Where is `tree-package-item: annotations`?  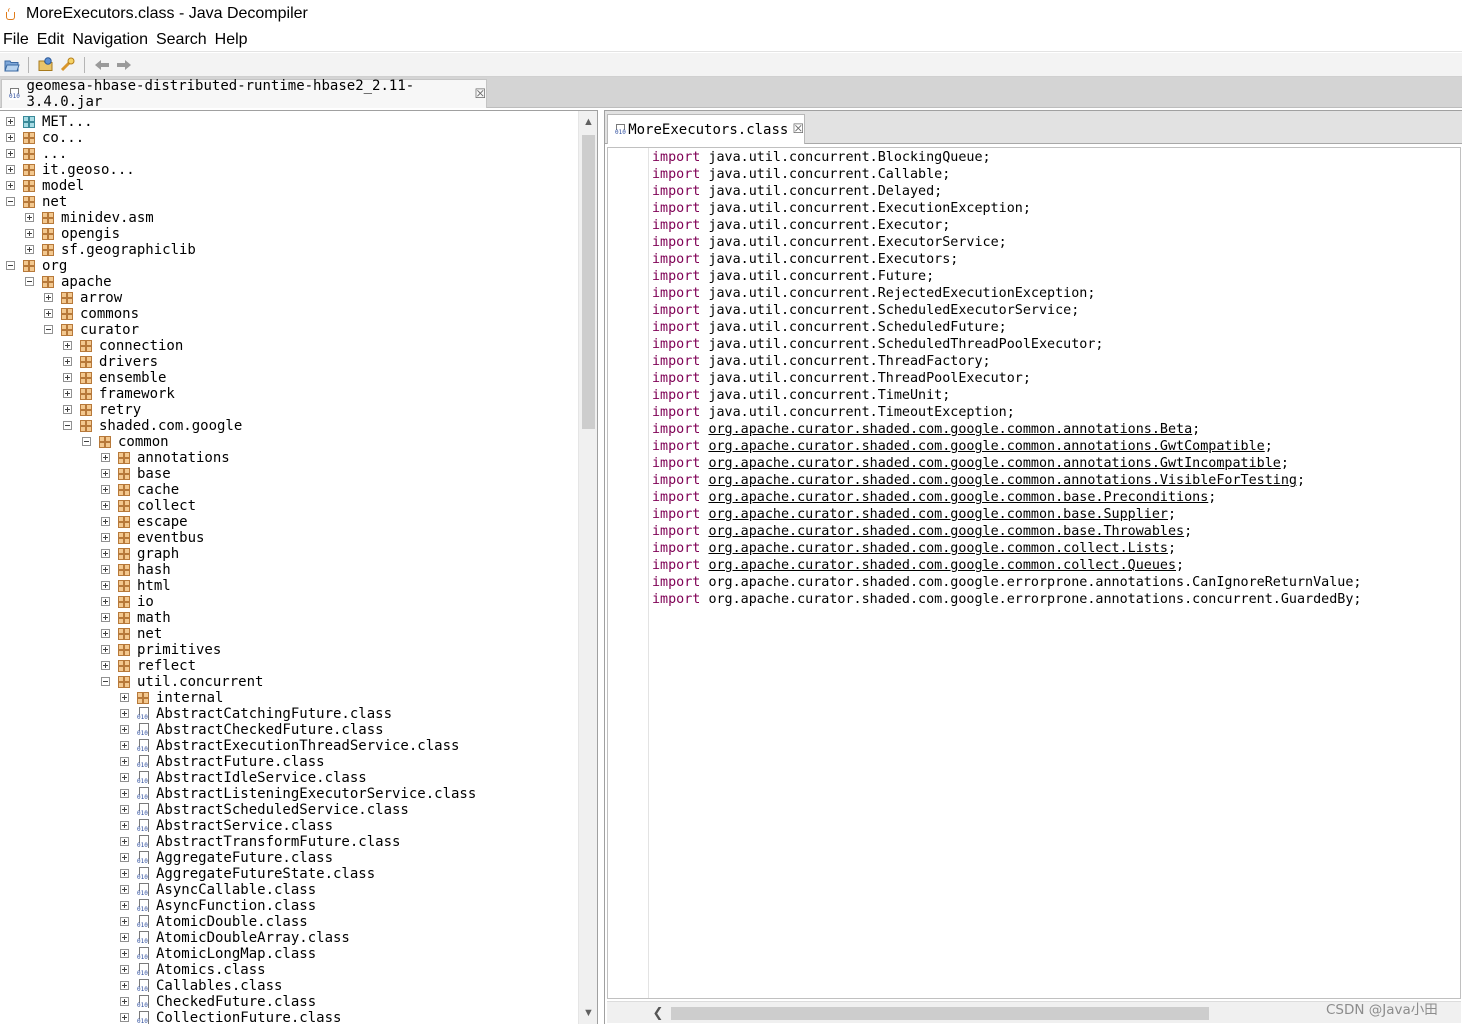
tree-package-item: annotations is located at coordinates (289, 458).